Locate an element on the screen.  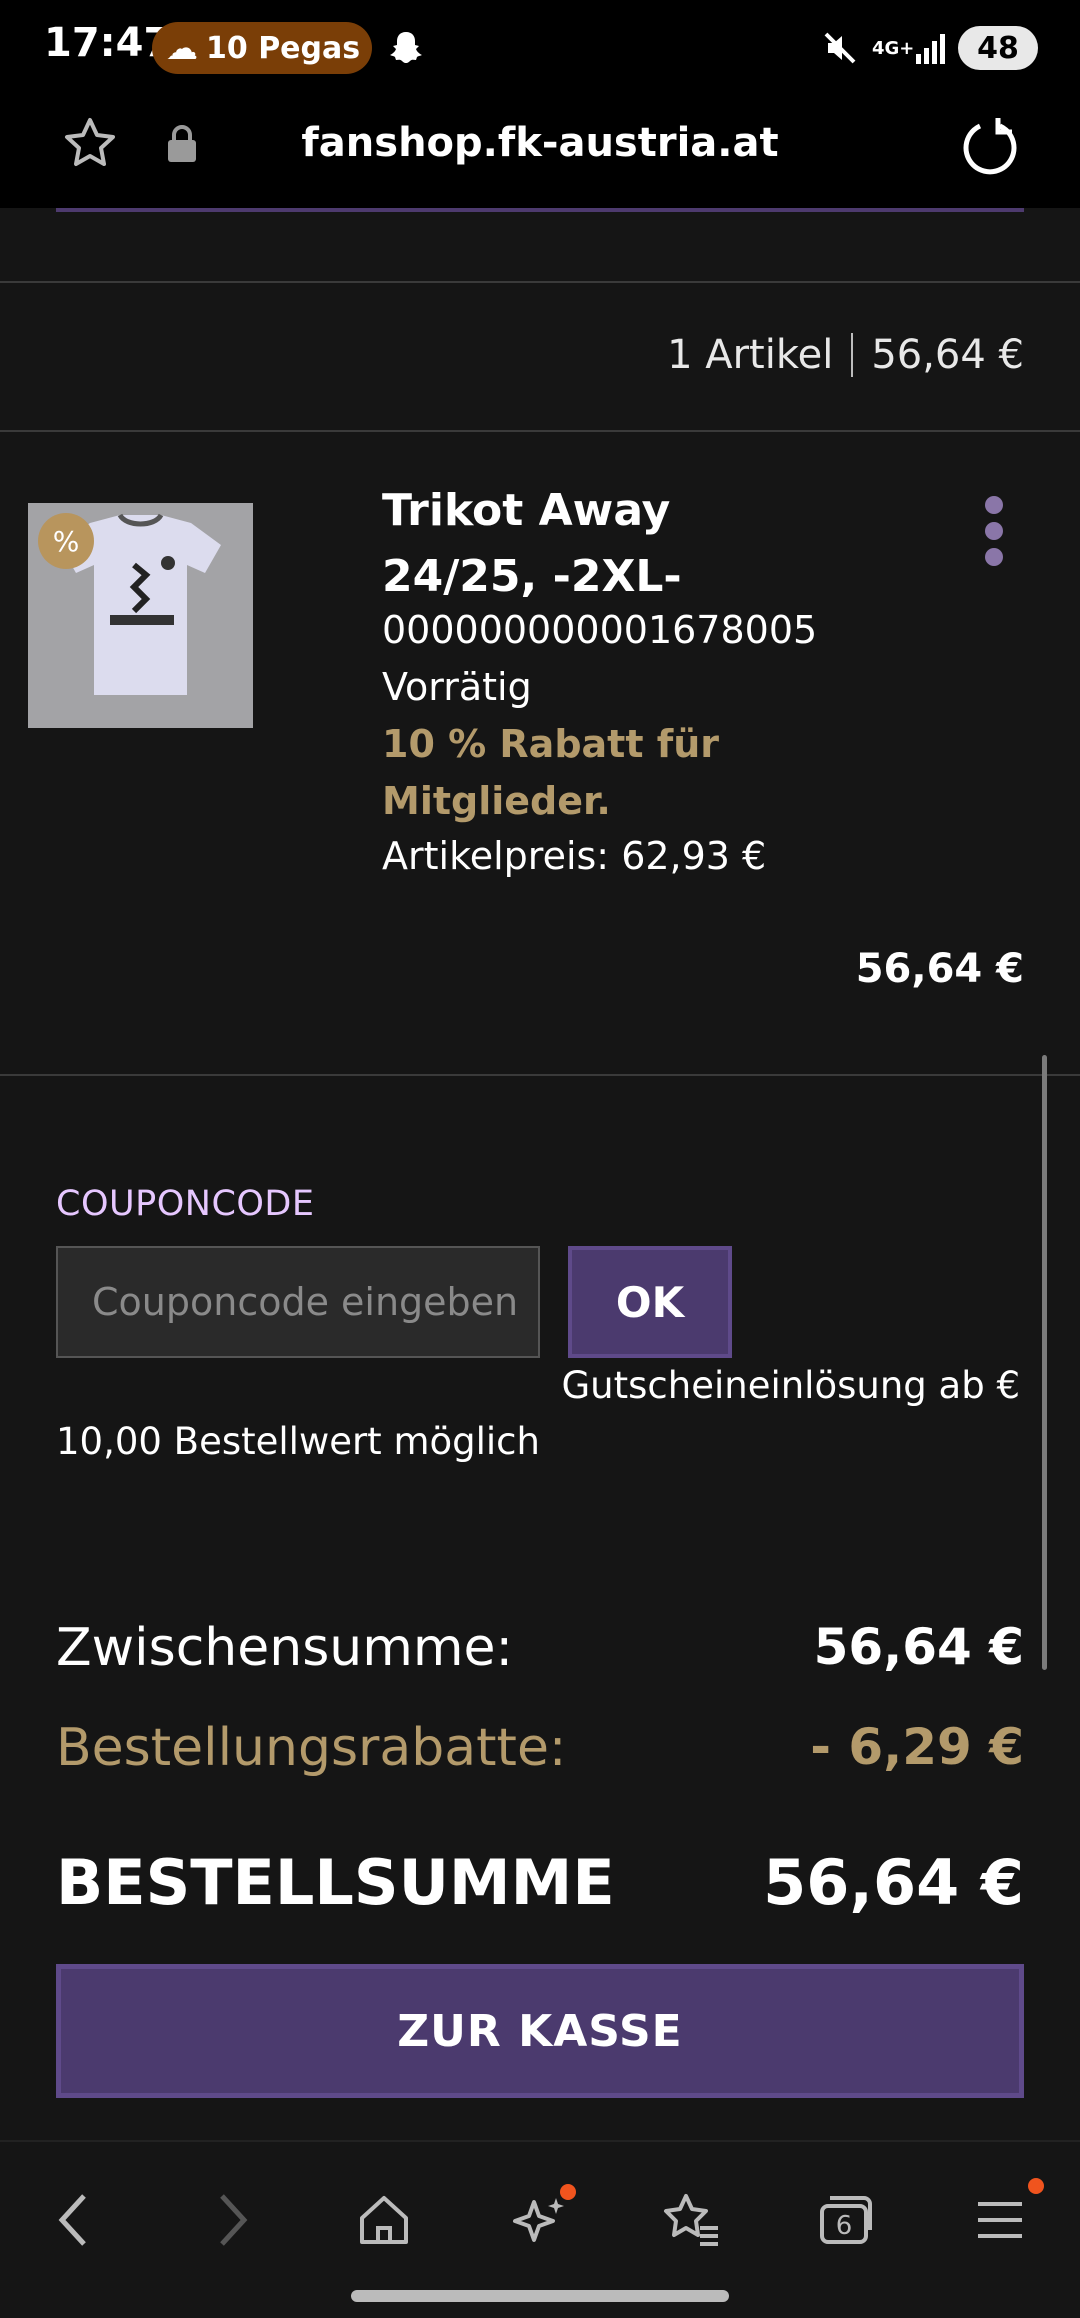
order-total-value: 56,64 € is located at coordinates (893, 1882).